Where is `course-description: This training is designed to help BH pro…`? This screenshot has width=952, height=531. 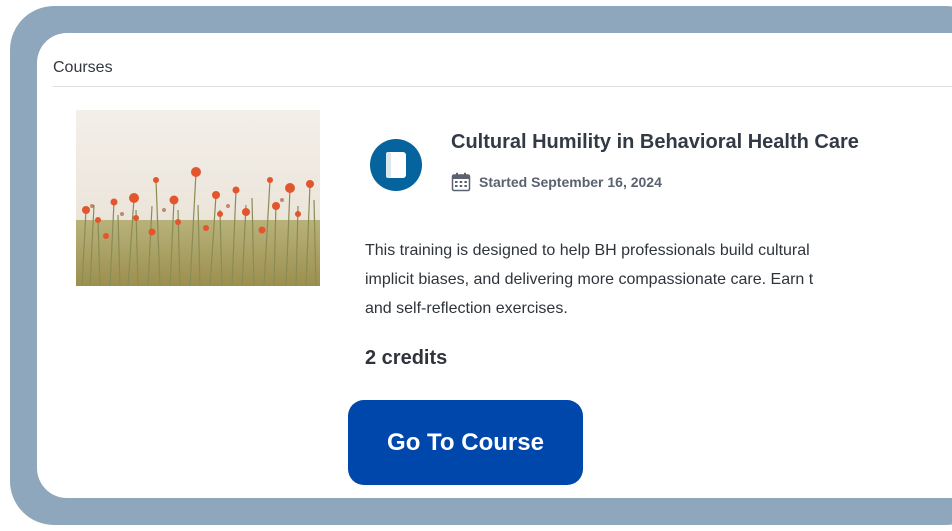 course-description: This training is designed to help BH pro… is located at coordinates (658, 279).